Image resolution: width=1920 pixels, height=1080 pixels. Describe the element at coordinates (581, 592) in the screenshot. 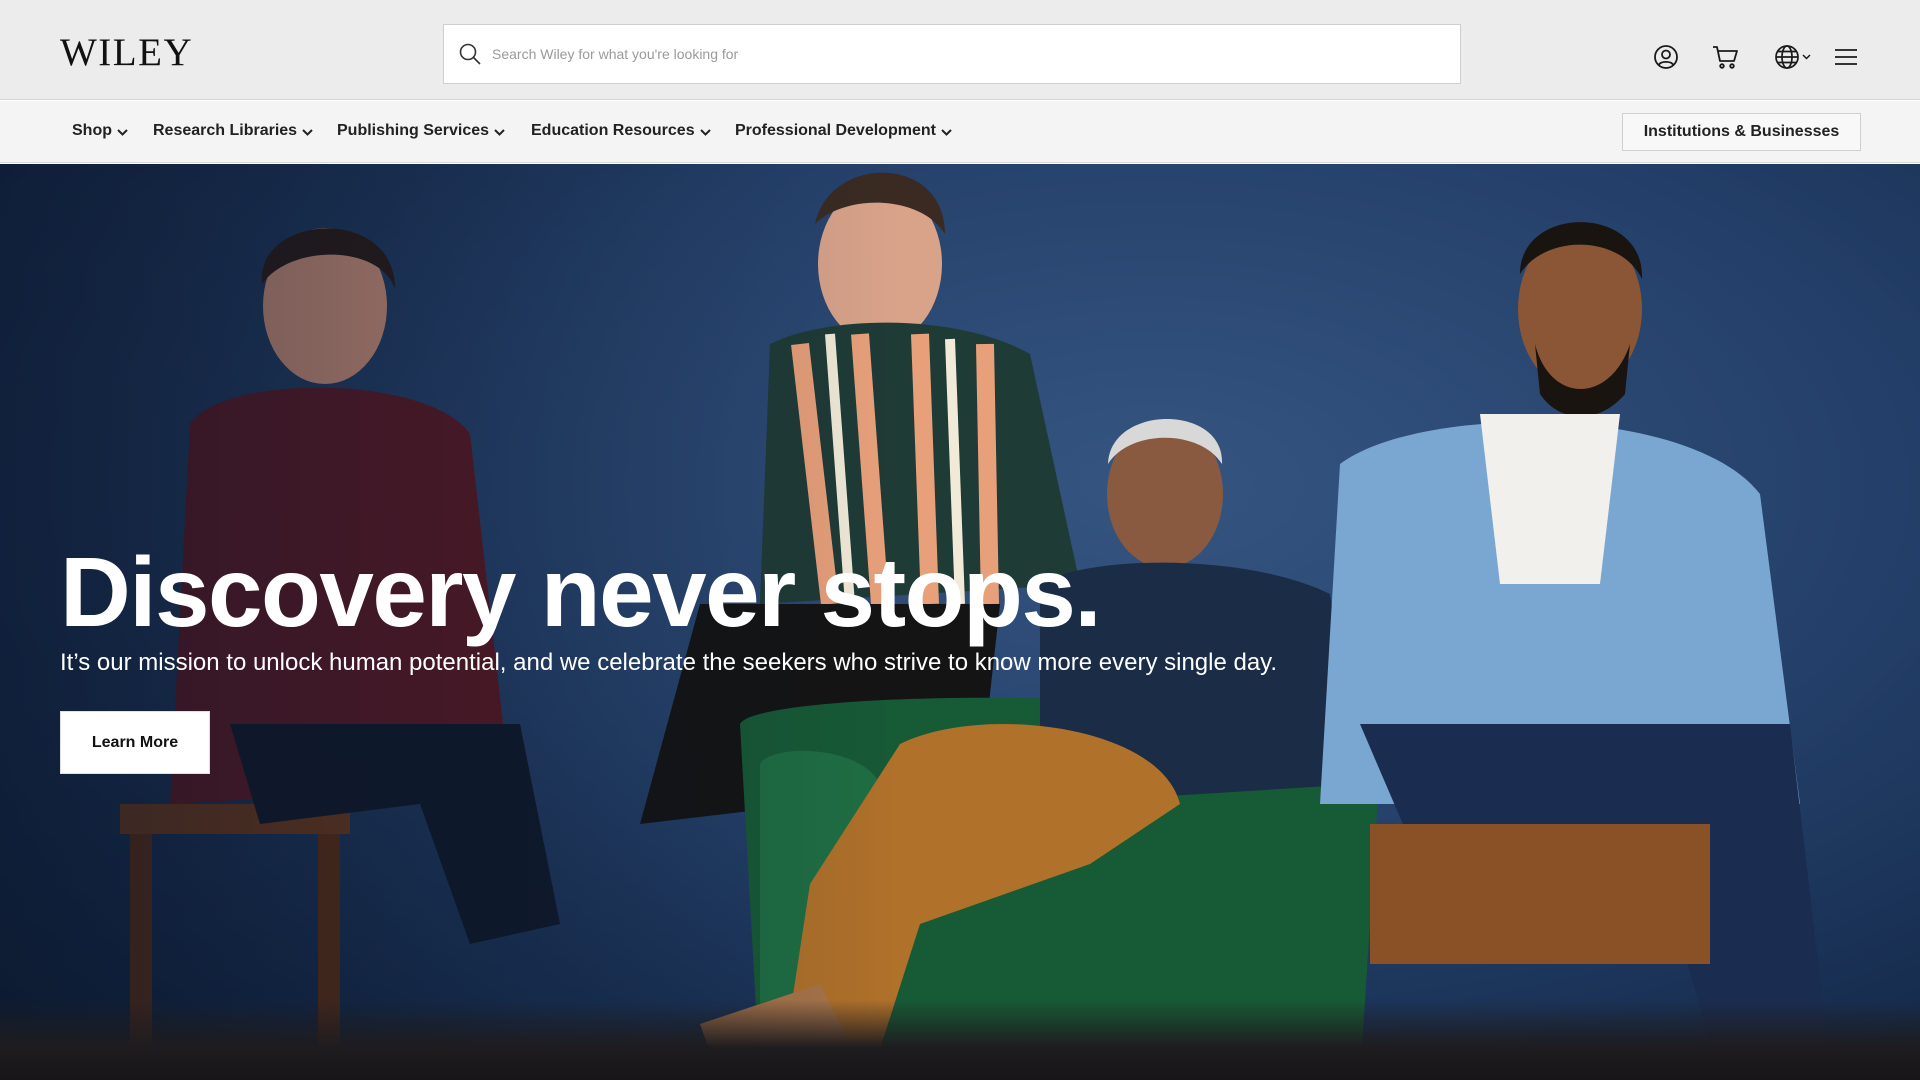

I see `hero-title: Discovery never stops.` at that location.